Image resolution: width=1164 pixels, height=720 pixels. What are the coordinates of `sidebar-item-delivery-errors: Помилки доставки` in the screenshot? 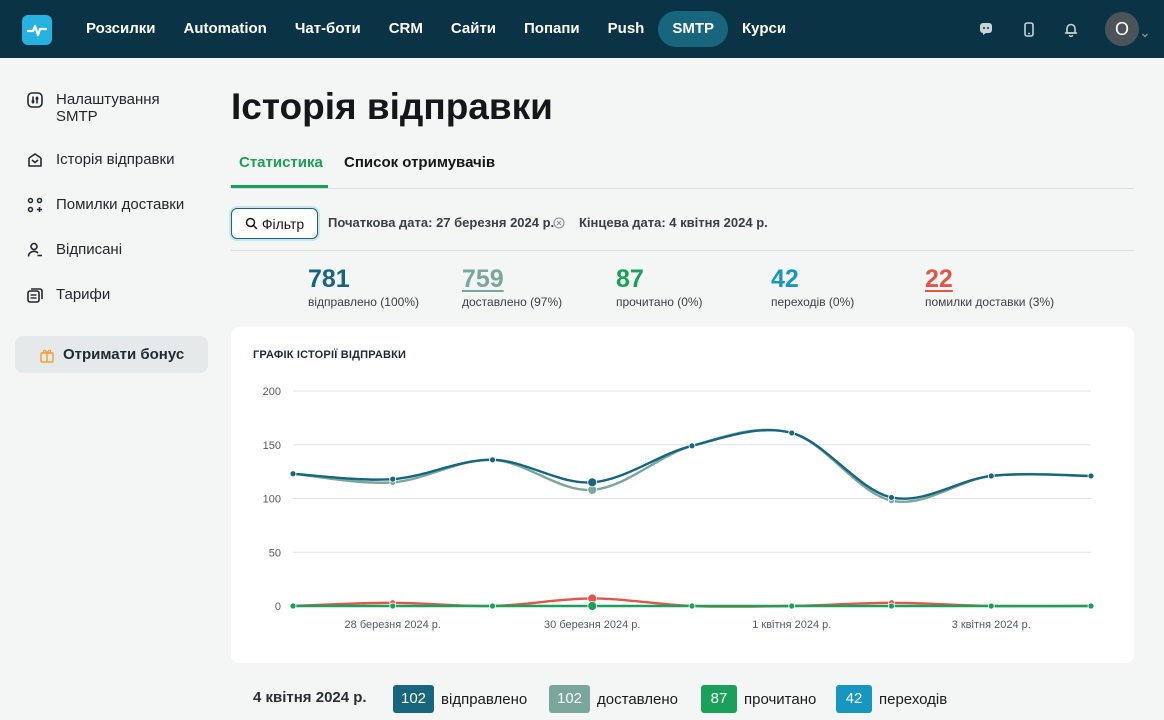 It's located at (105, 205).